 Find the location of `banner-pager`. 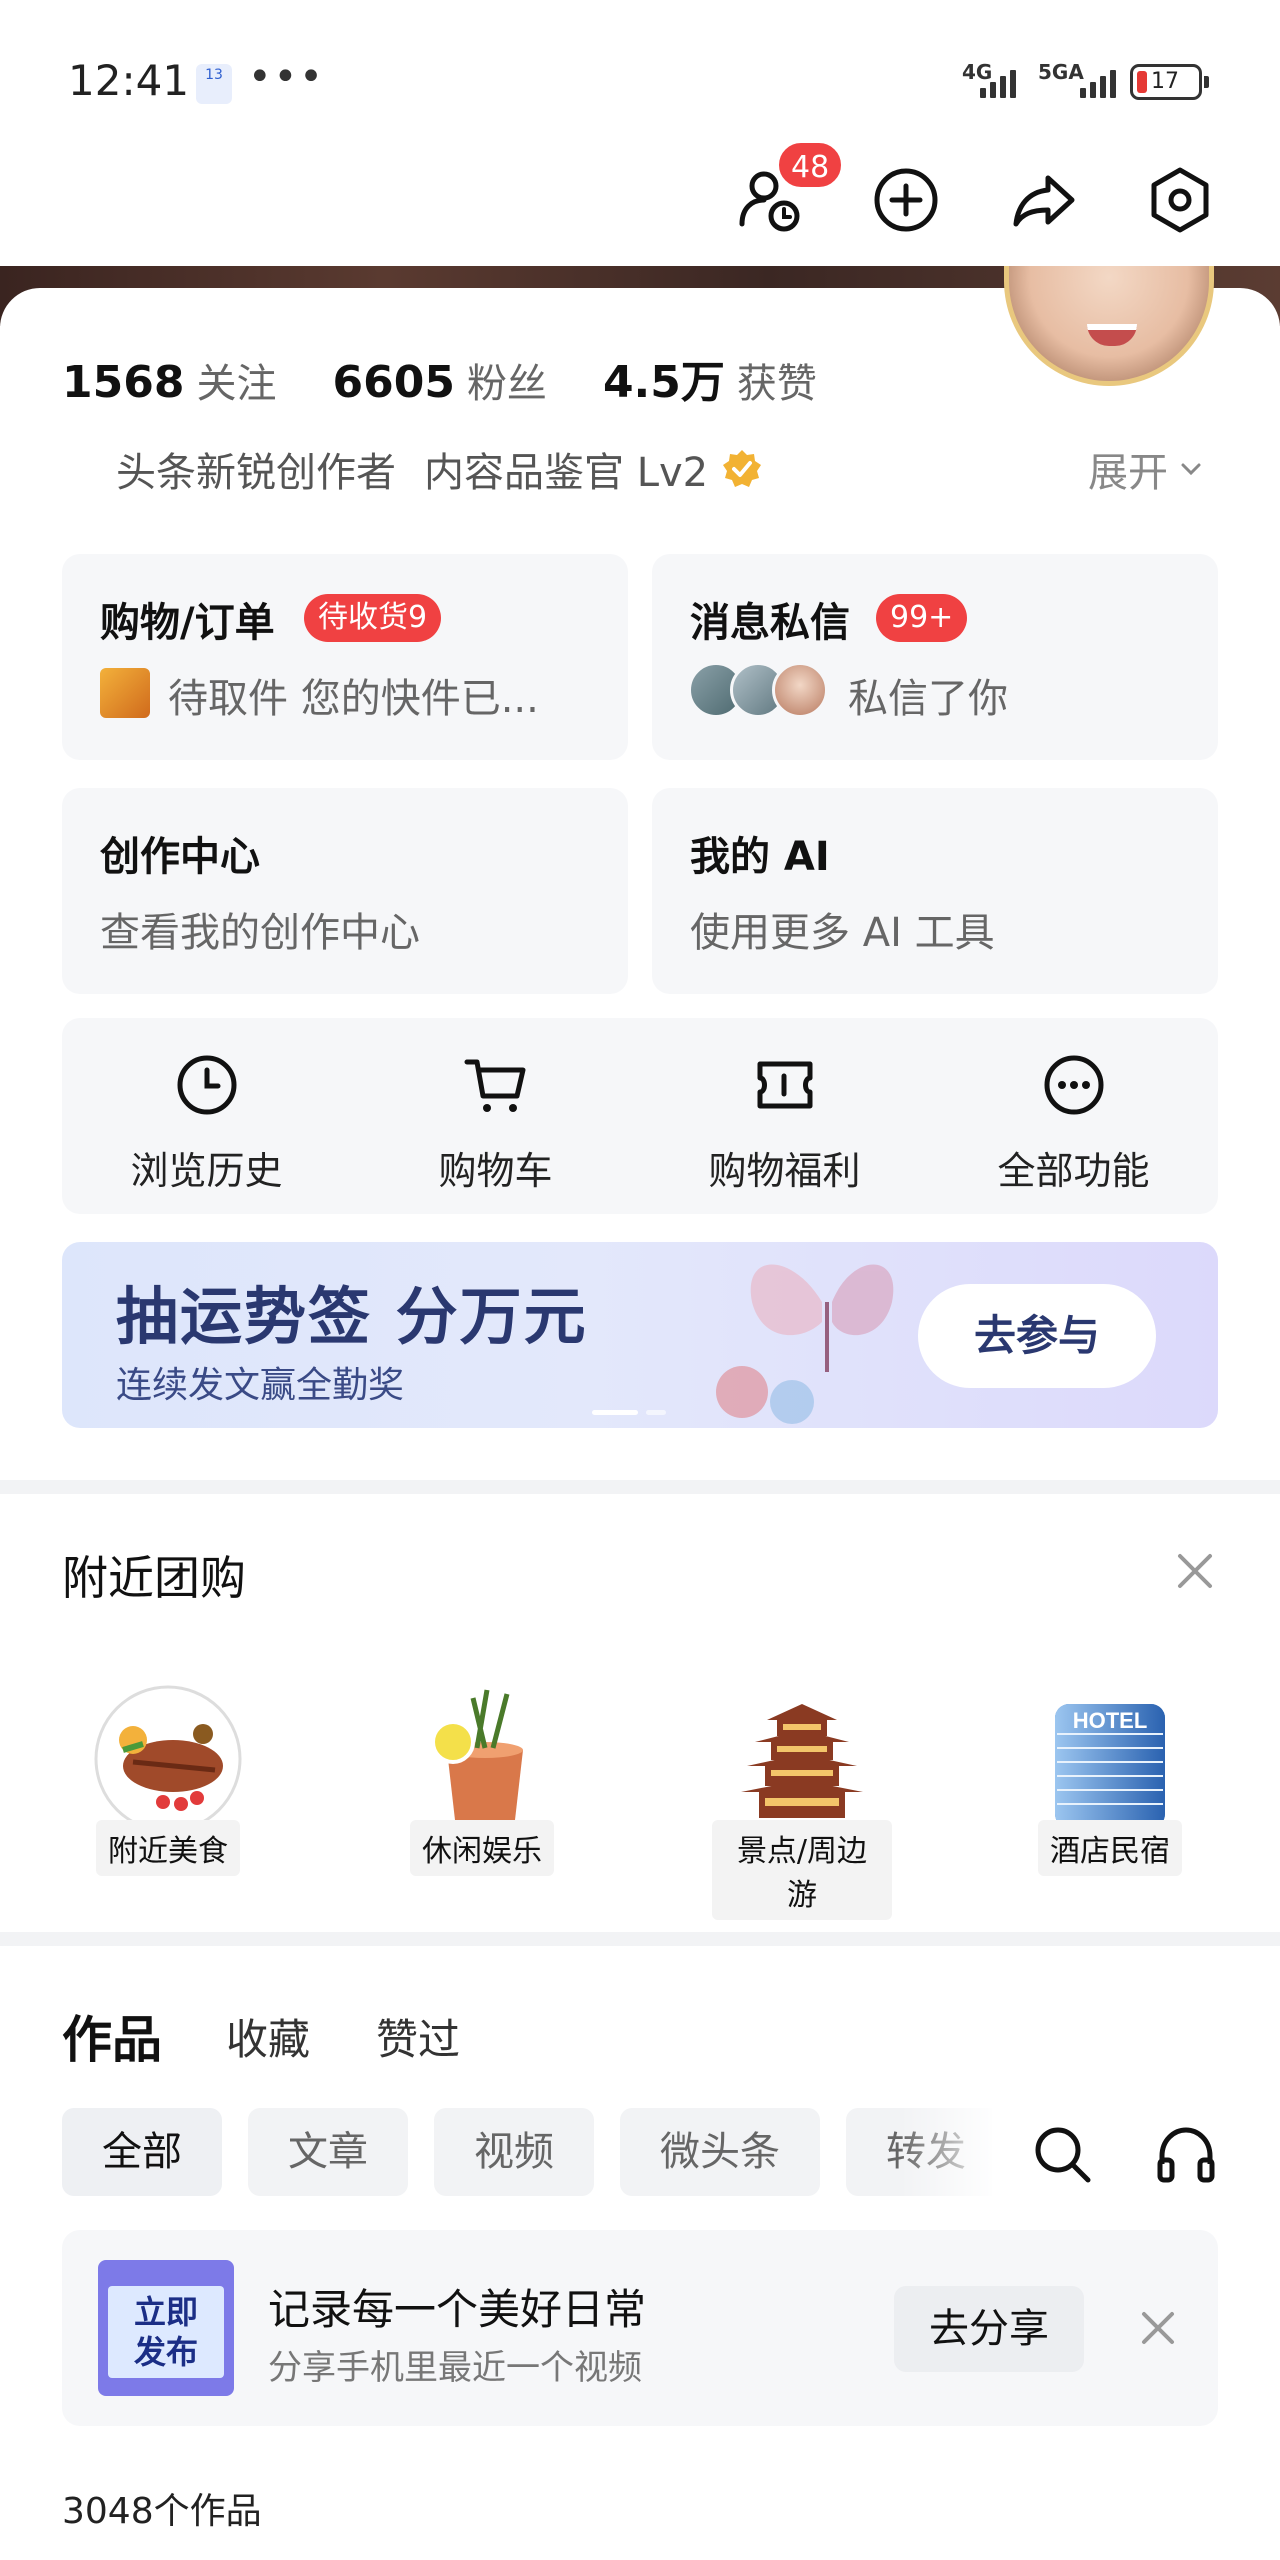

banner-pager is located at coordinates (629, 1412).